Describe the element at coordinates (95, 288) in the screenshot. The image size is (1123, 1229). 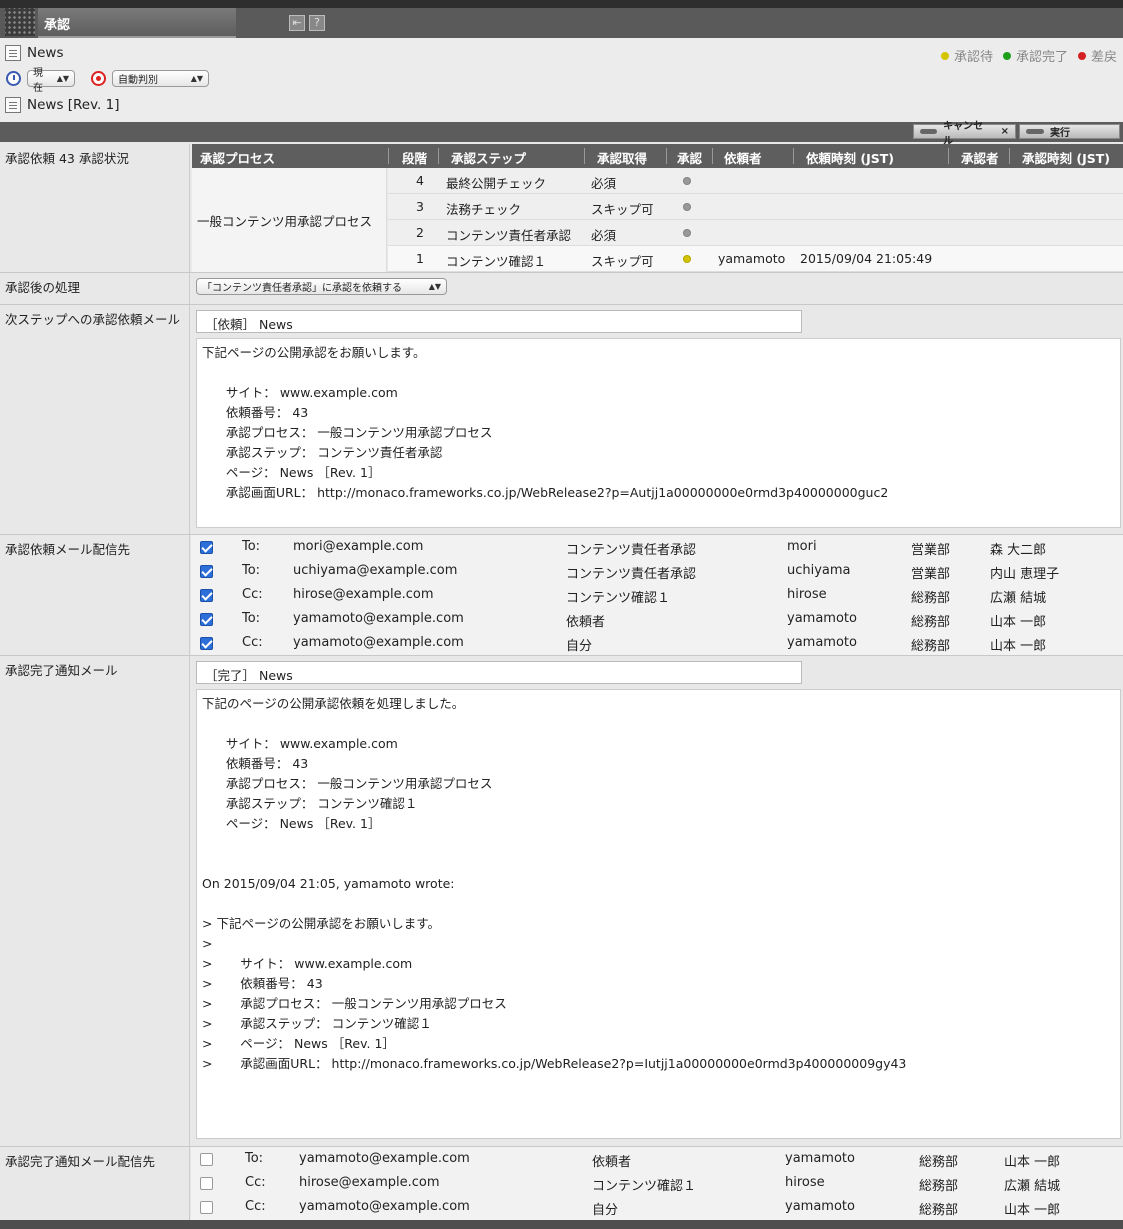
I see `after-label: 承認後の処理` at that location.